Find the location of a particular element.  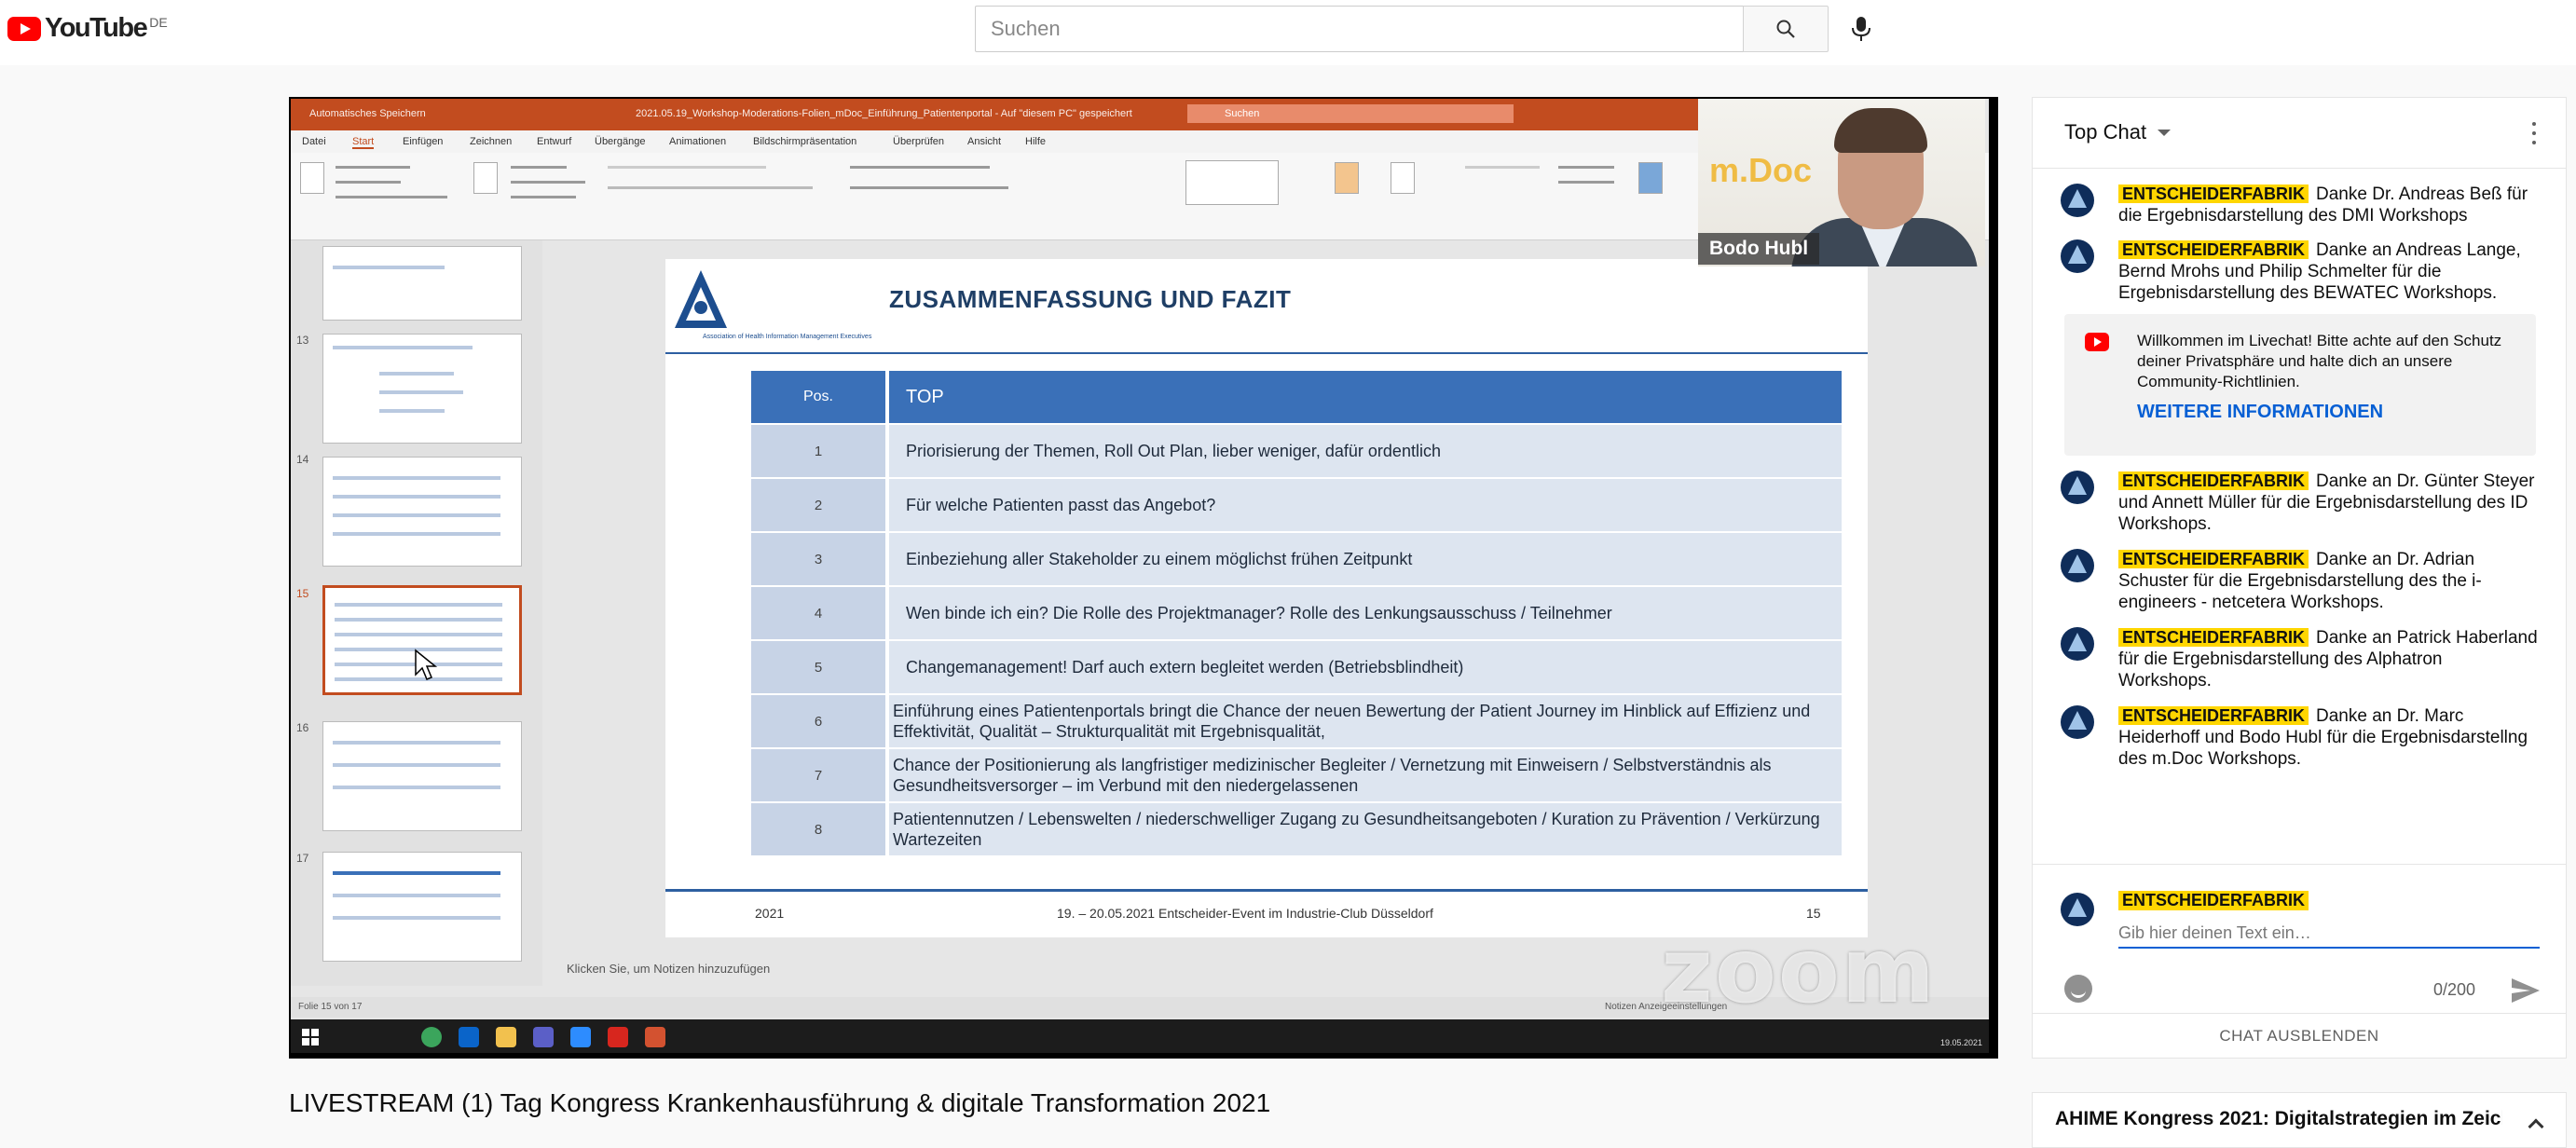

send-icon is located at coordinates (2526, 990).